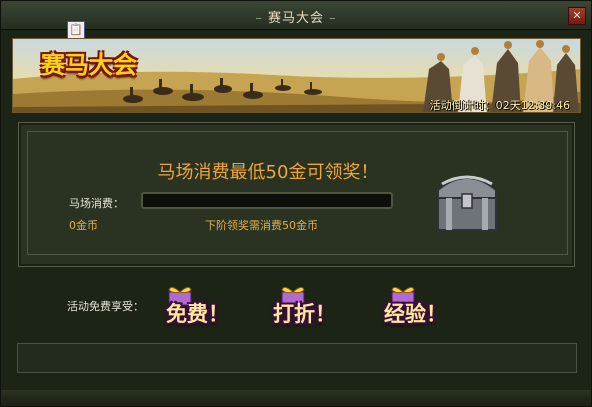 The image size is (592, 407). Describe the element at coordinates (296, 398) in the screenshot. I see `window-bottom-edge` at that location.